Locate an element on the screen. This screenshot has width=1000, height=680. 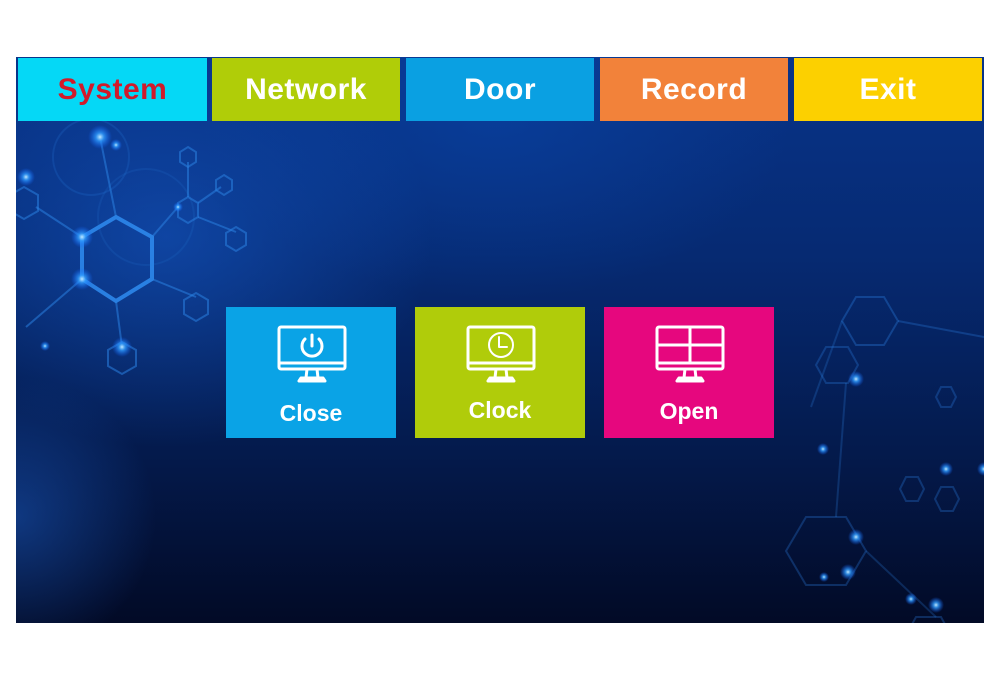
tab-door: Door is located at coordinates (500, 89).